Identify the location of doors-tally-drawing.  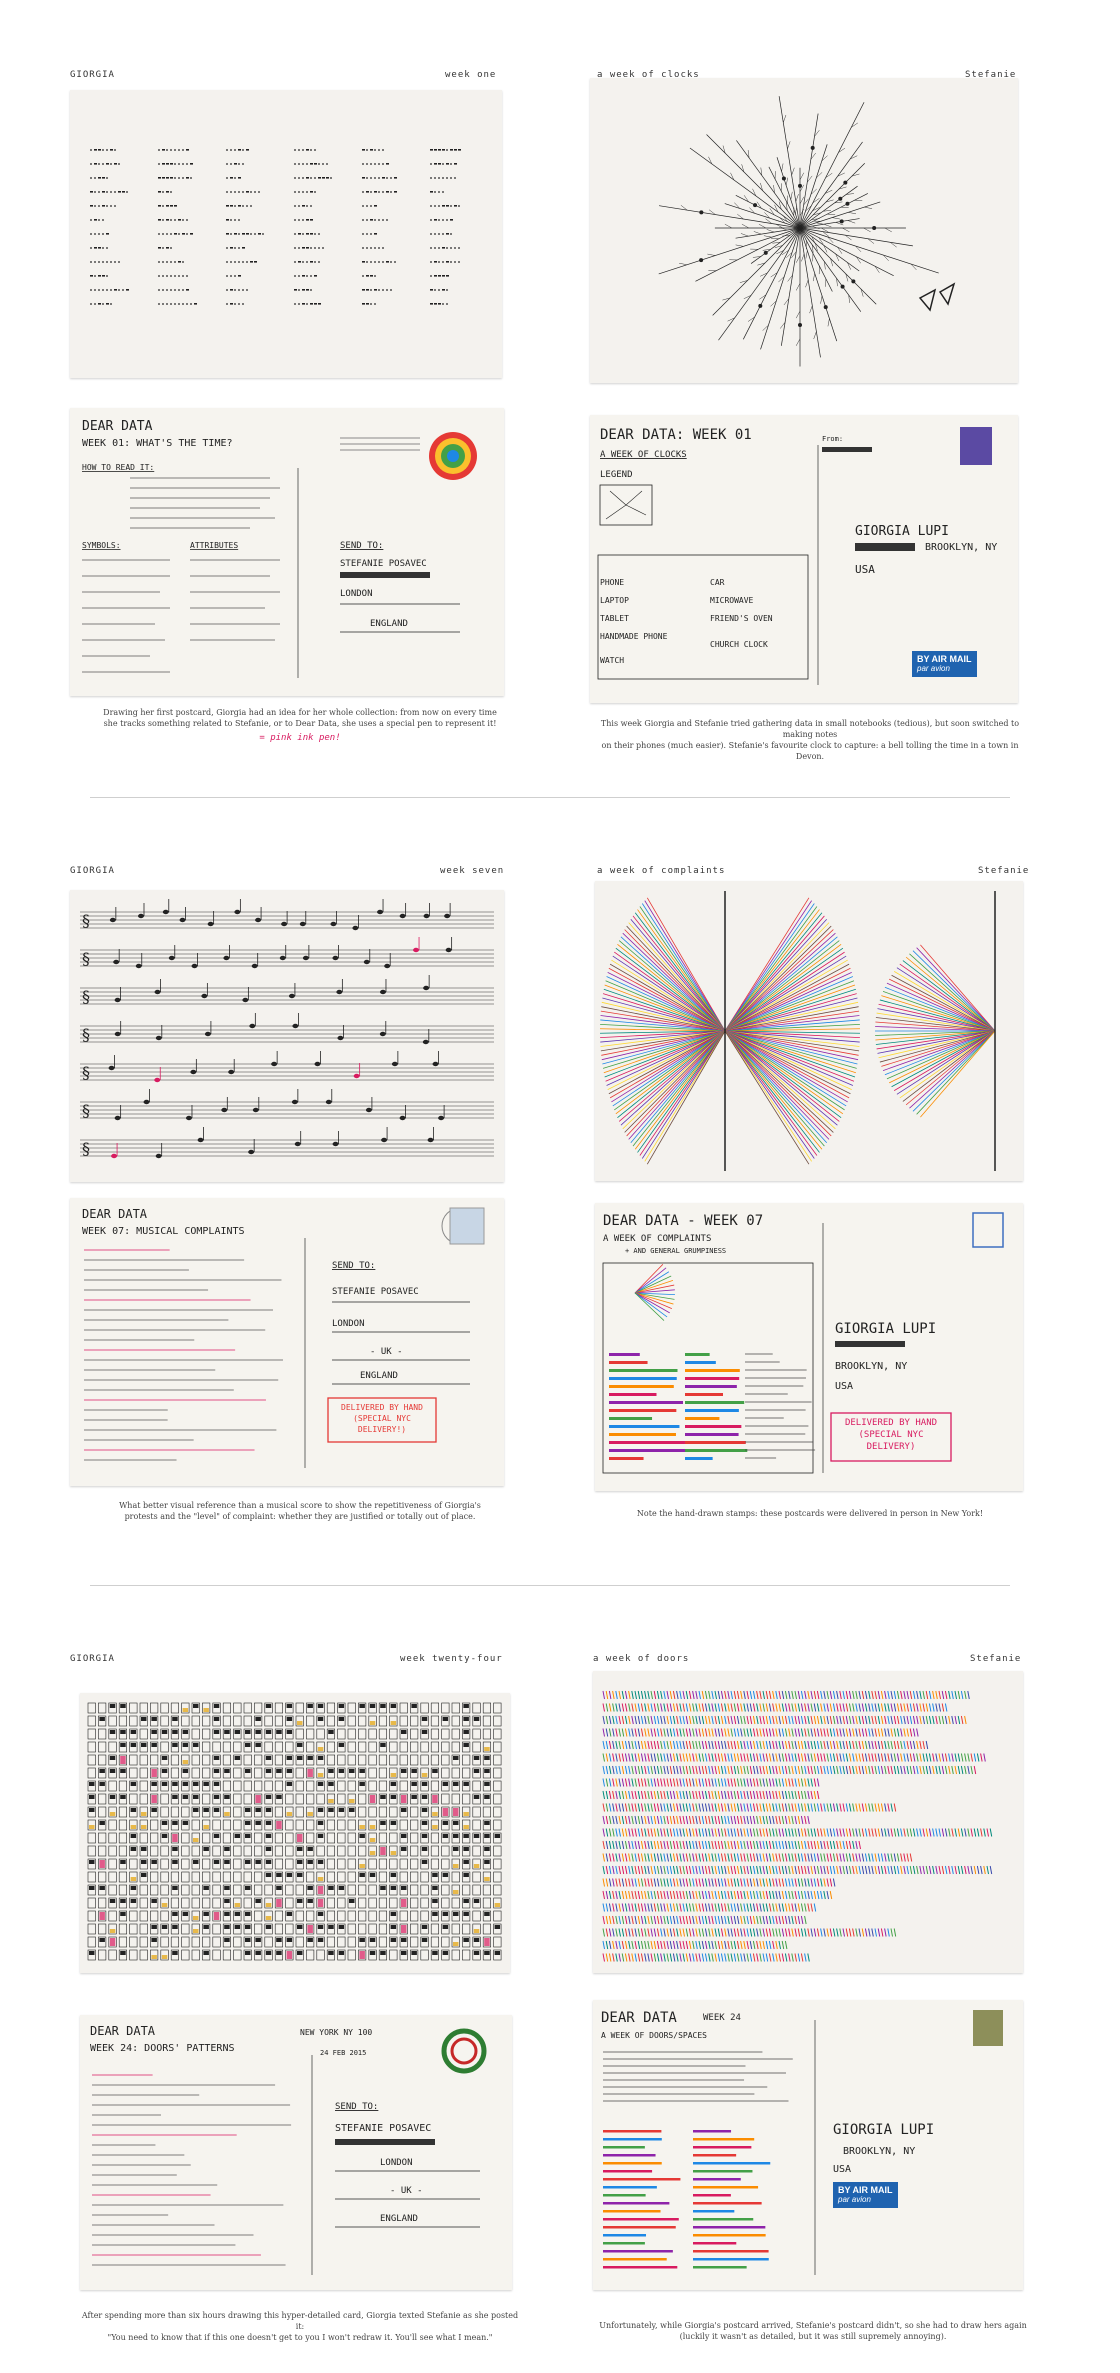
(797, 1826).